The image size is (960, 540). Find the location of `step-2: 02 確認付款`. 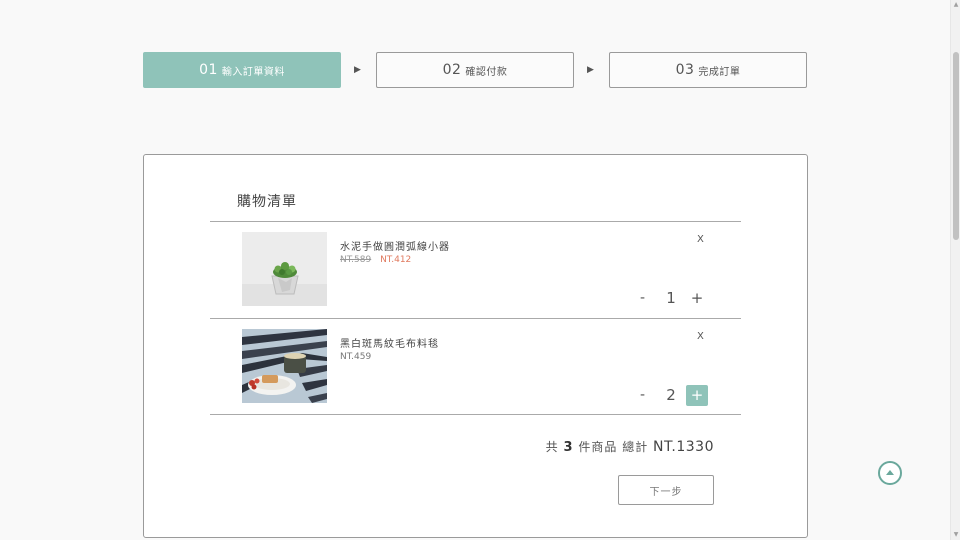

step-2: 02 確認付款 is located at coordinates (475, 70).